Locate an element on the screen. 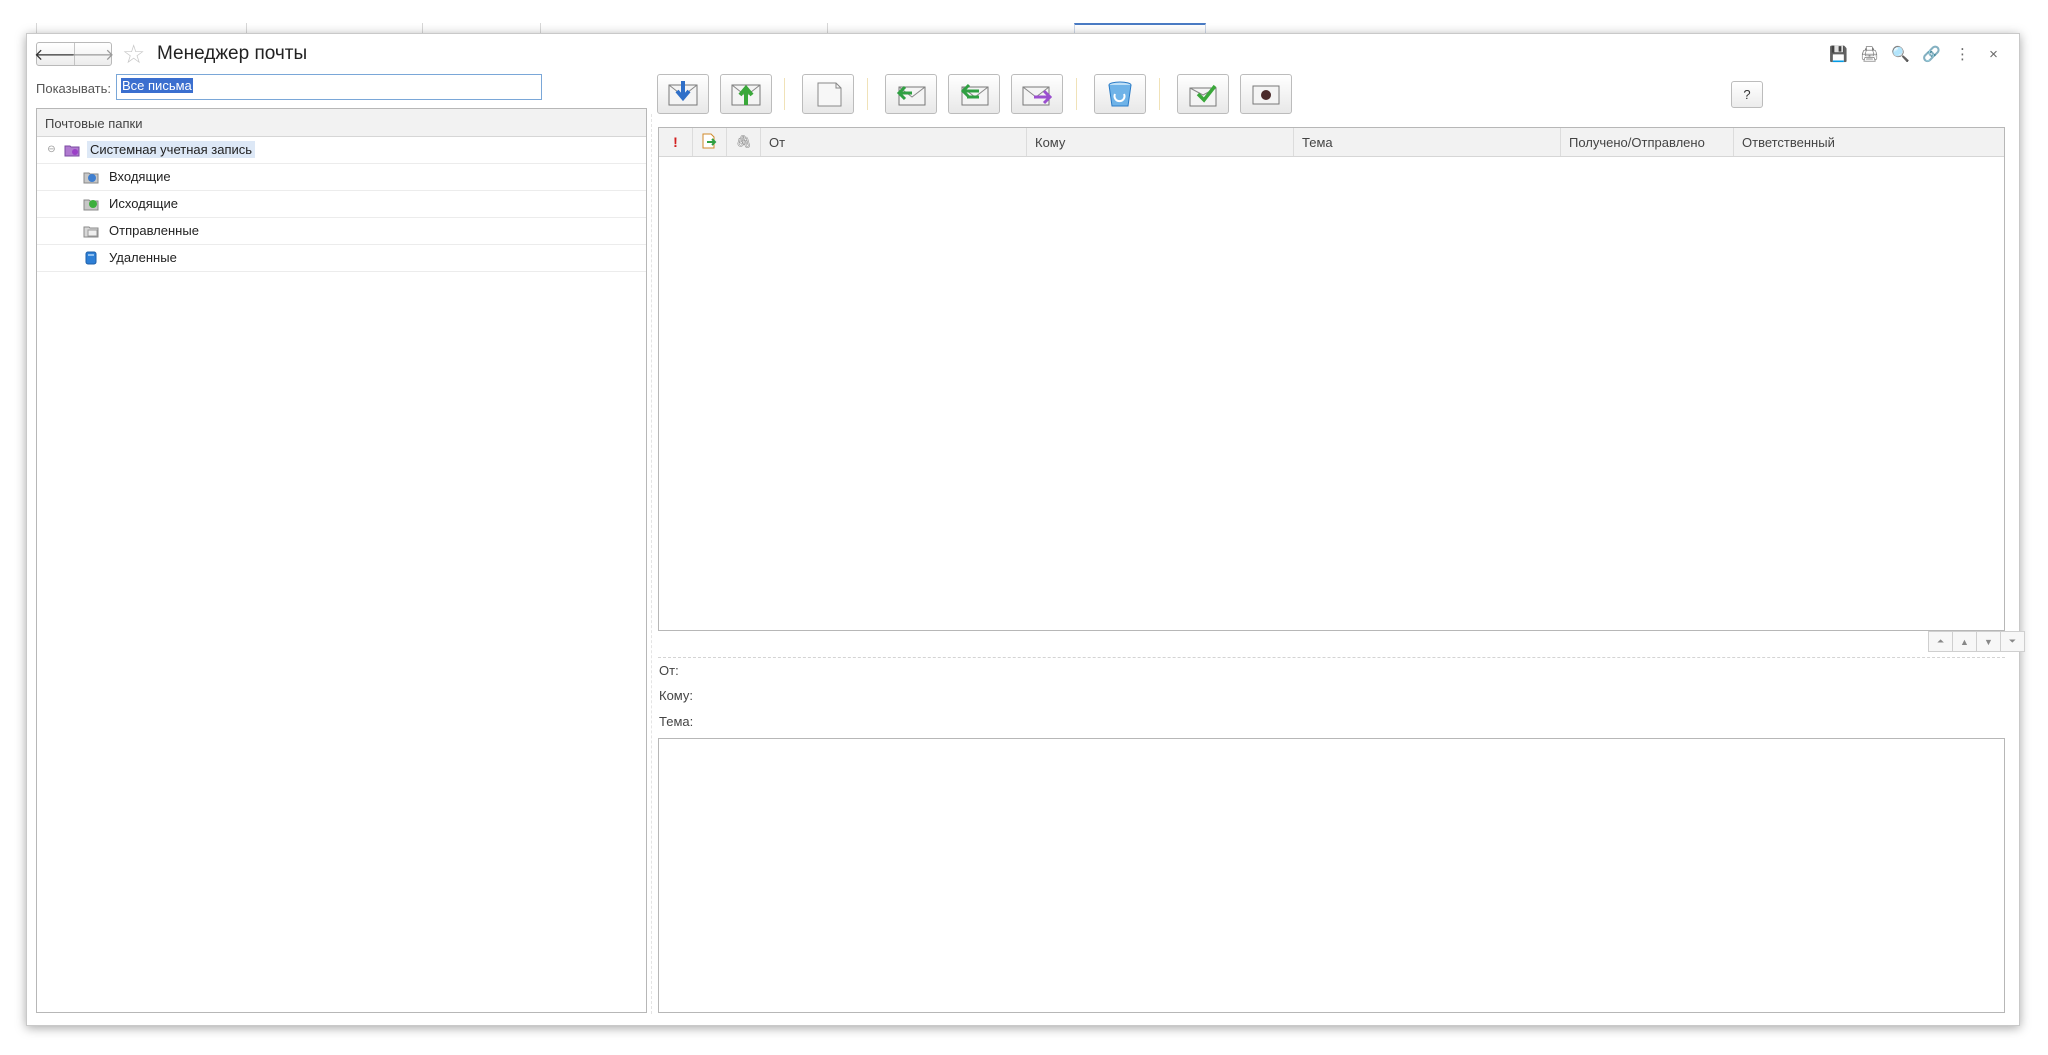 The image size is (2048, 1055). forward-icon is located at coordinates (1037, 96).